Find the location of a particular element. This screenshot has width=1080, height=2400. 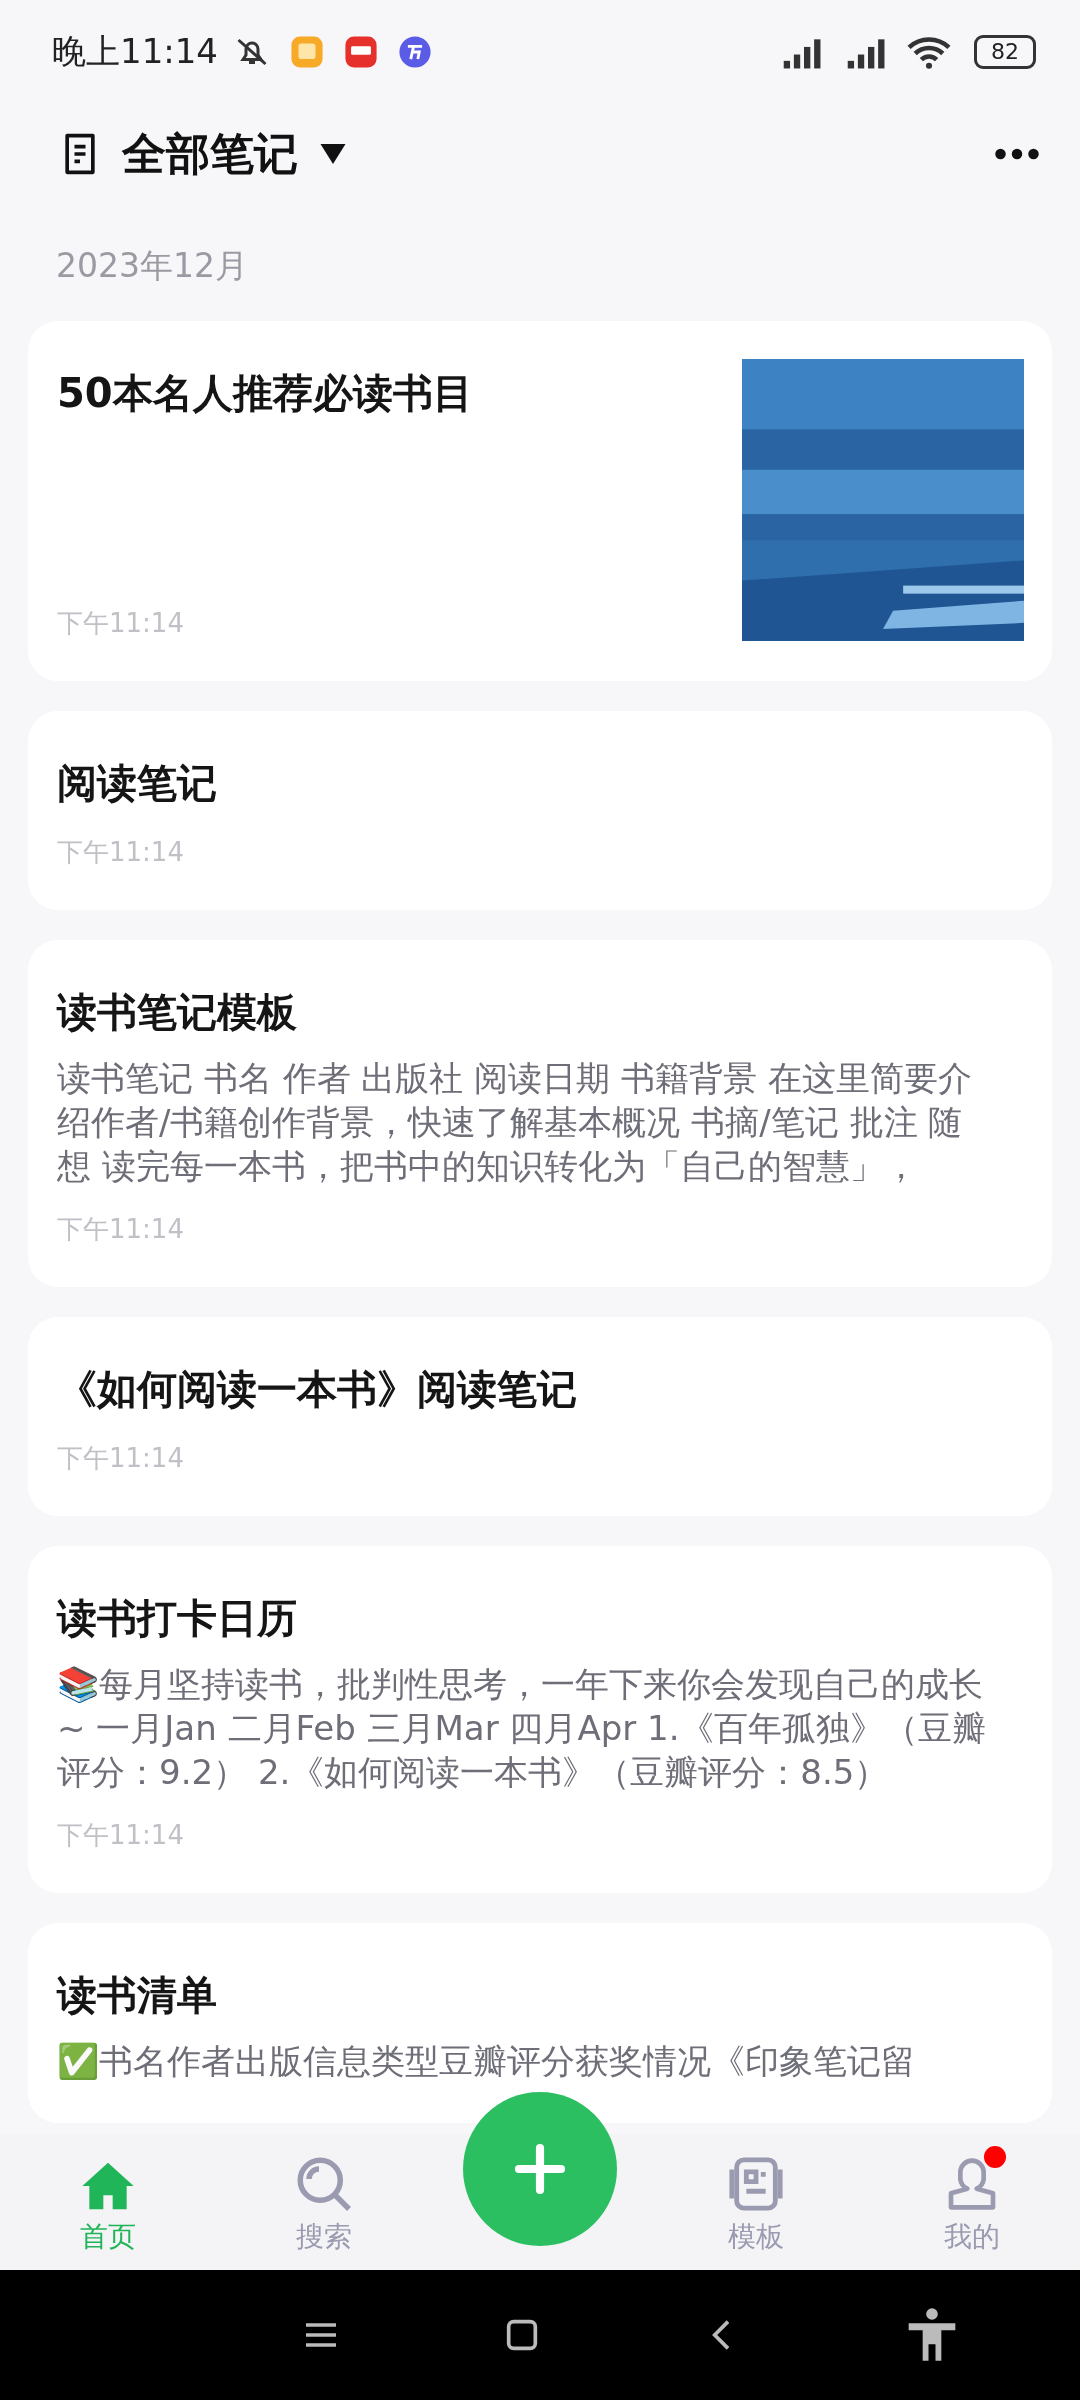

status-time: 晚上11:14 is located at coordinates (135, 51).